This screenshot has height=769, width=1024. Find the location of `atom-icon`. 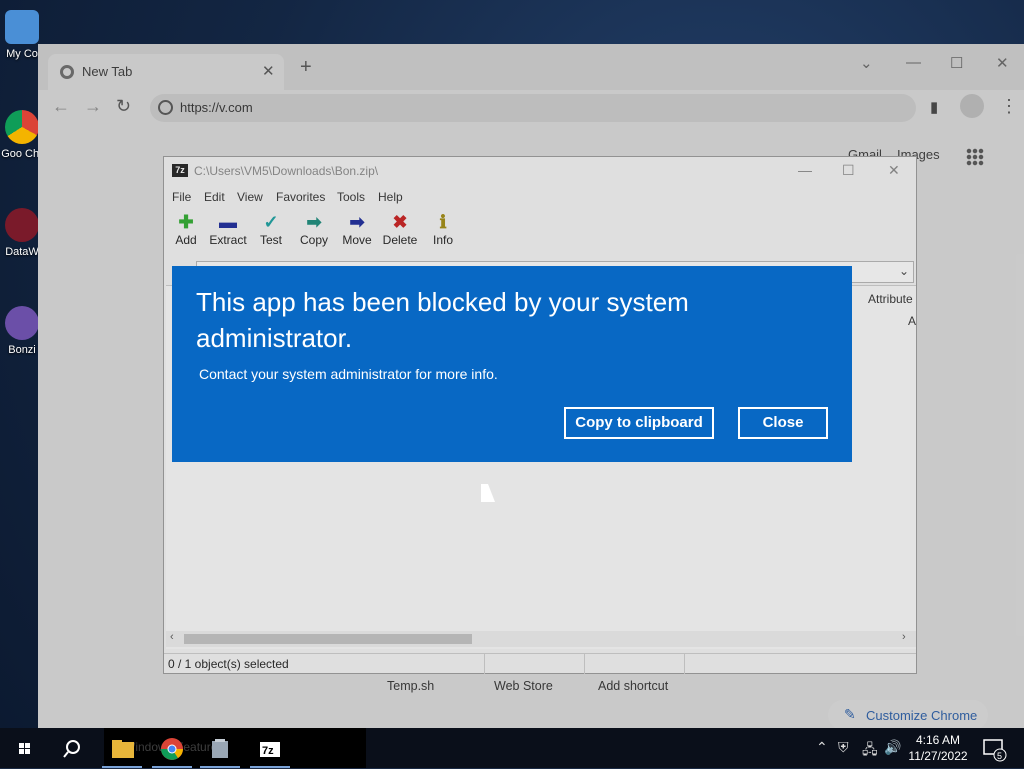

atom-icon is located at coordinates (22, 225).